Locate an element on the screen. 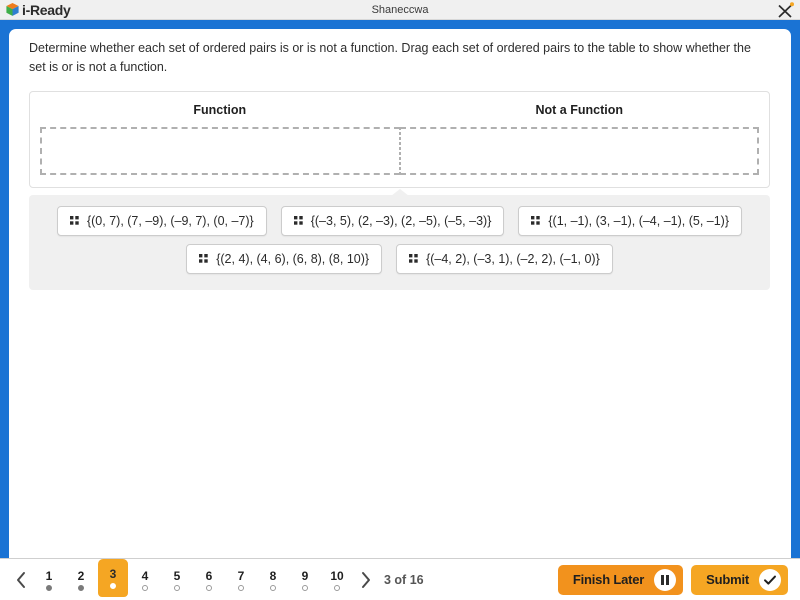  finish-later-label: Finish Later is located at coordinates (608, 579).